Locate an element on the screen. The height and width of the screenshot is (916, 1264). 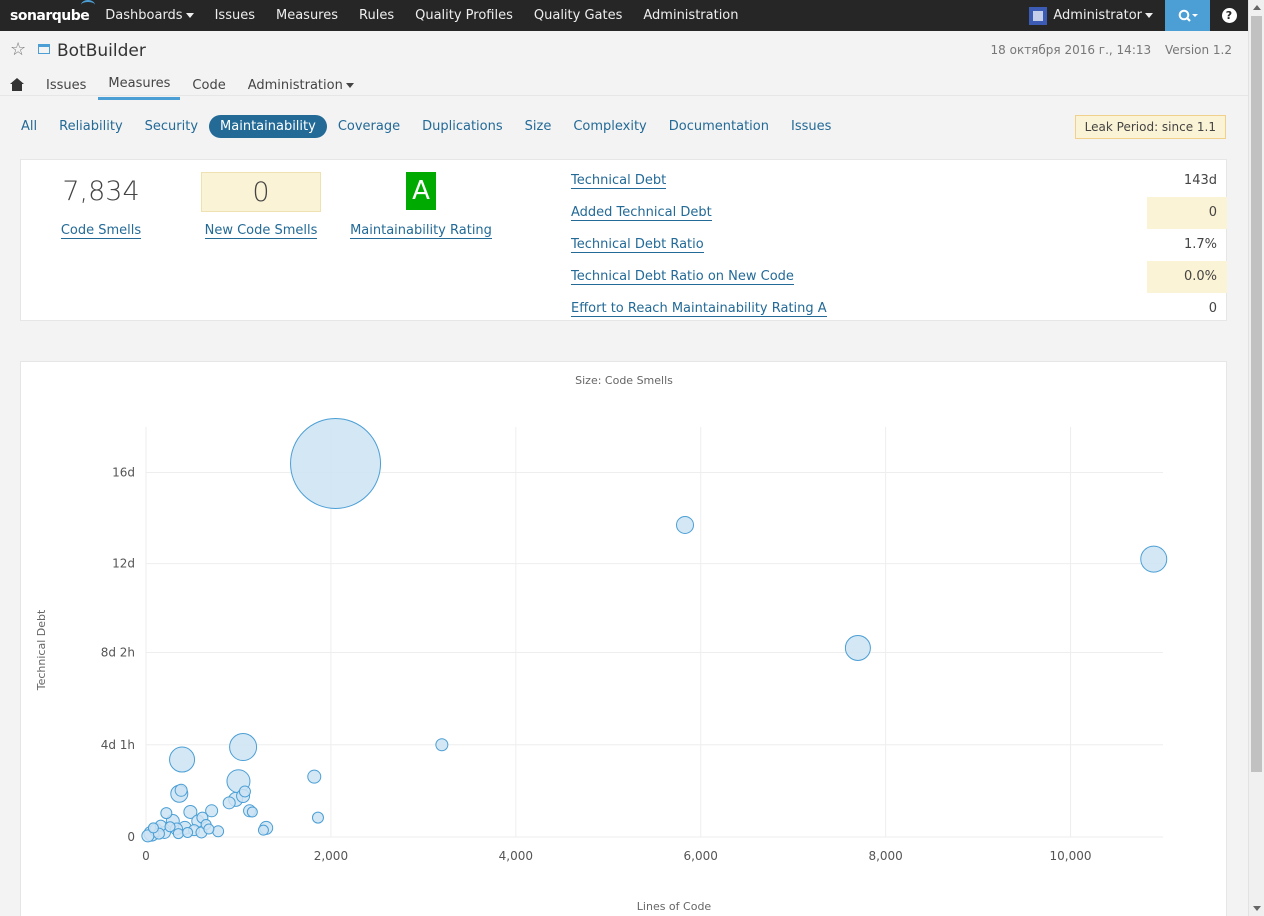
domain-security: Security is located at coordinates (171, 126).